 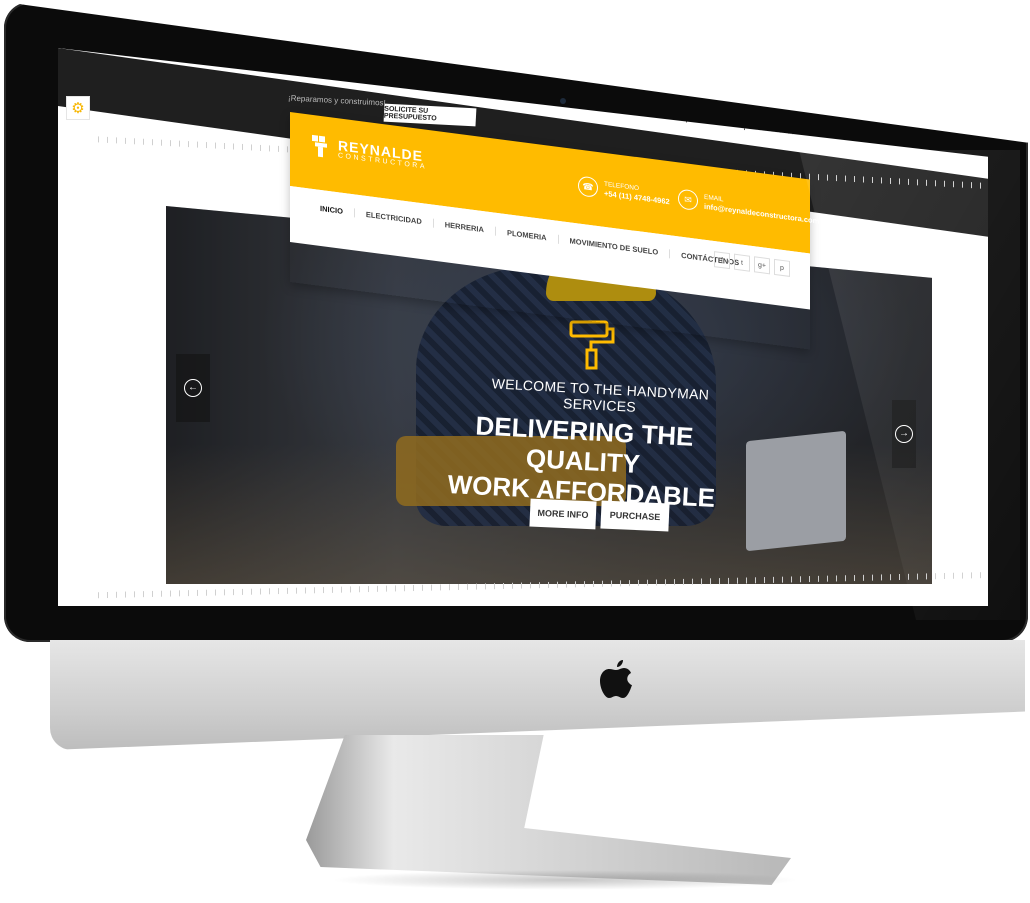 I want to click on mail-icon: ✉, so click(x=688, y=199).